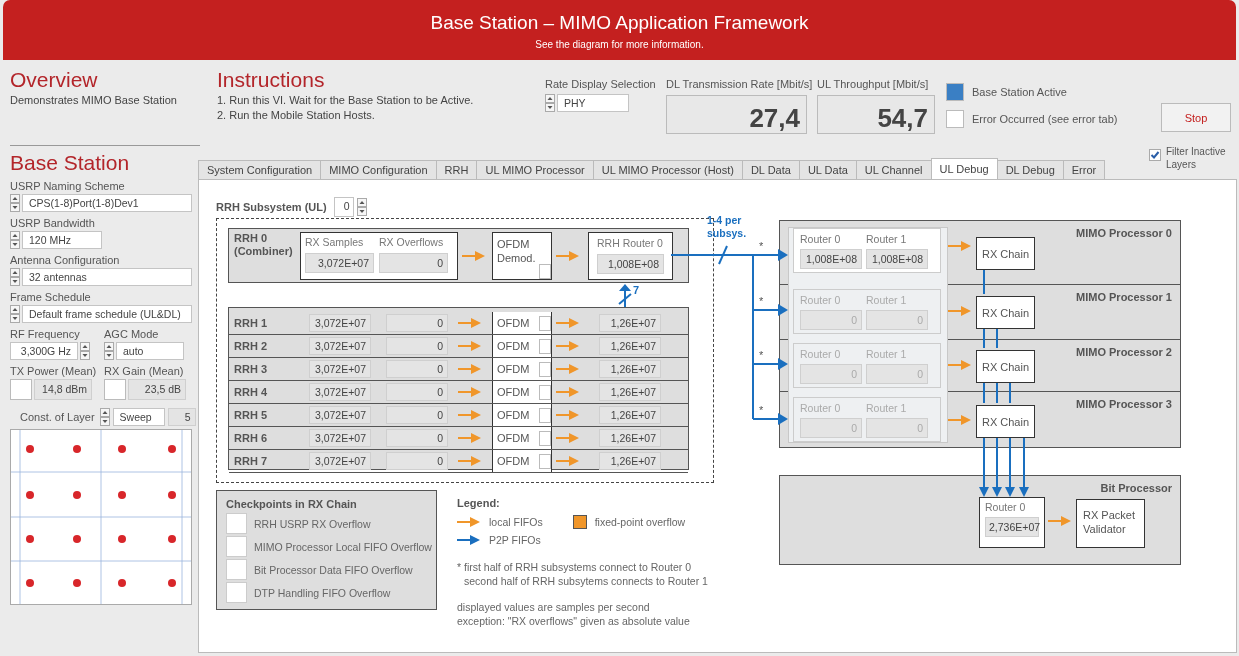 The width and height of the screenshot is (1239, 656). Describe the element at coordinates (1084, 169) in the screenshot. I see `tab: Error` at that location.